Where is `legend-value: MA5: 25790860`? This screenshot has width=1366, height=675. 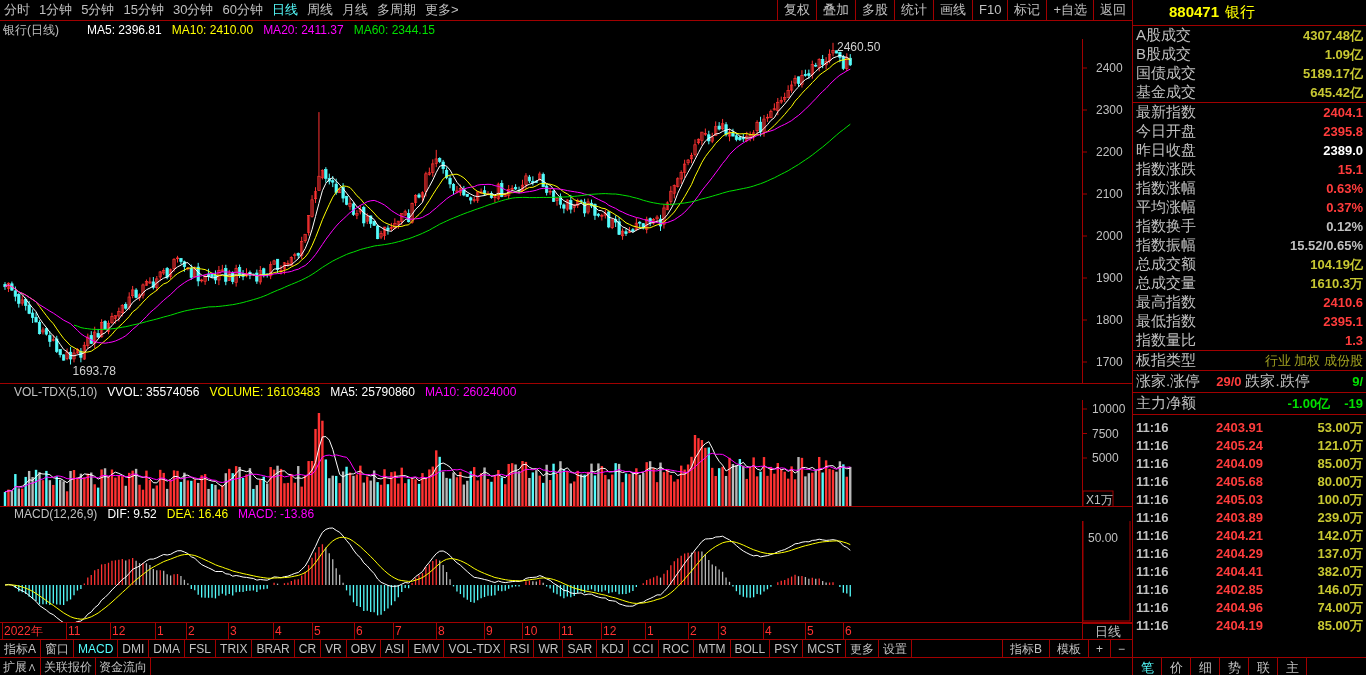
legend-value: MA5: 25790860 is located at coordinates (372, 392).